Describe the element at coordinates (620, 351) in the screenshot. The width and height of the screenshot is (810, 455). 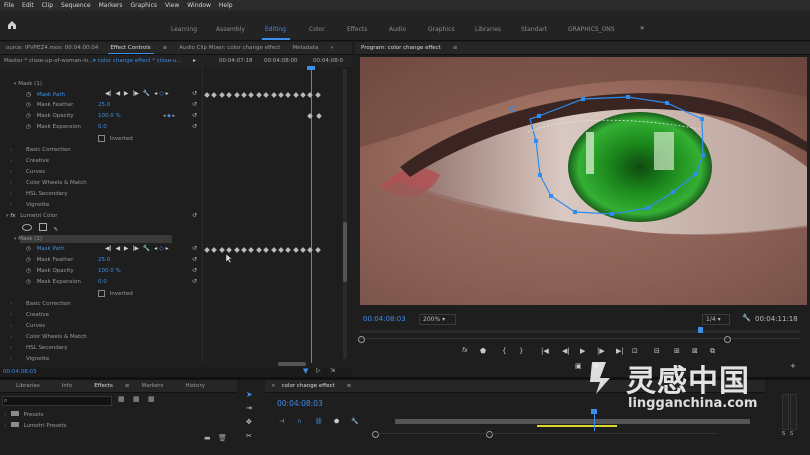
I see `go-to-out-icon: ▶|` at that location.